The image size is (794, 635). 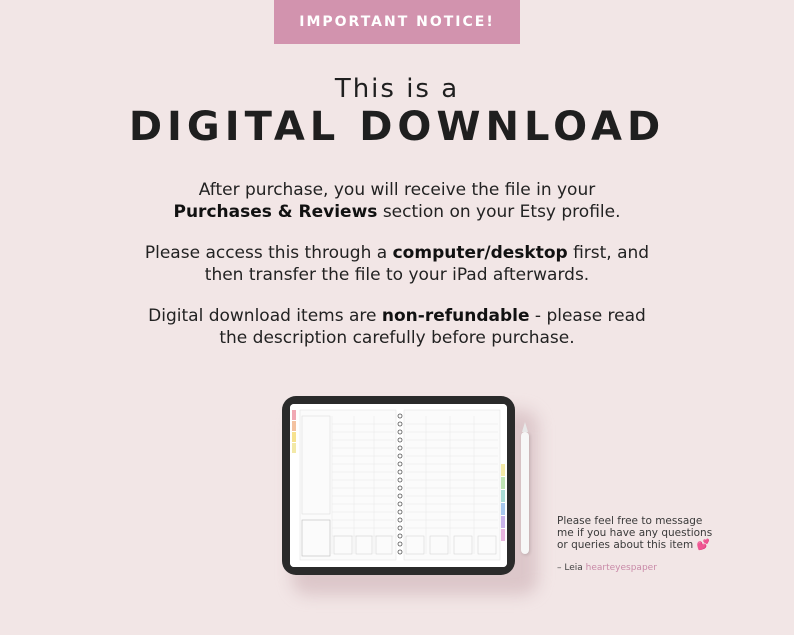 What do you see at coordinates (587, 316) in the screenshot?
I see `refund-info-post: - please read` at bounding box center [587, 316].